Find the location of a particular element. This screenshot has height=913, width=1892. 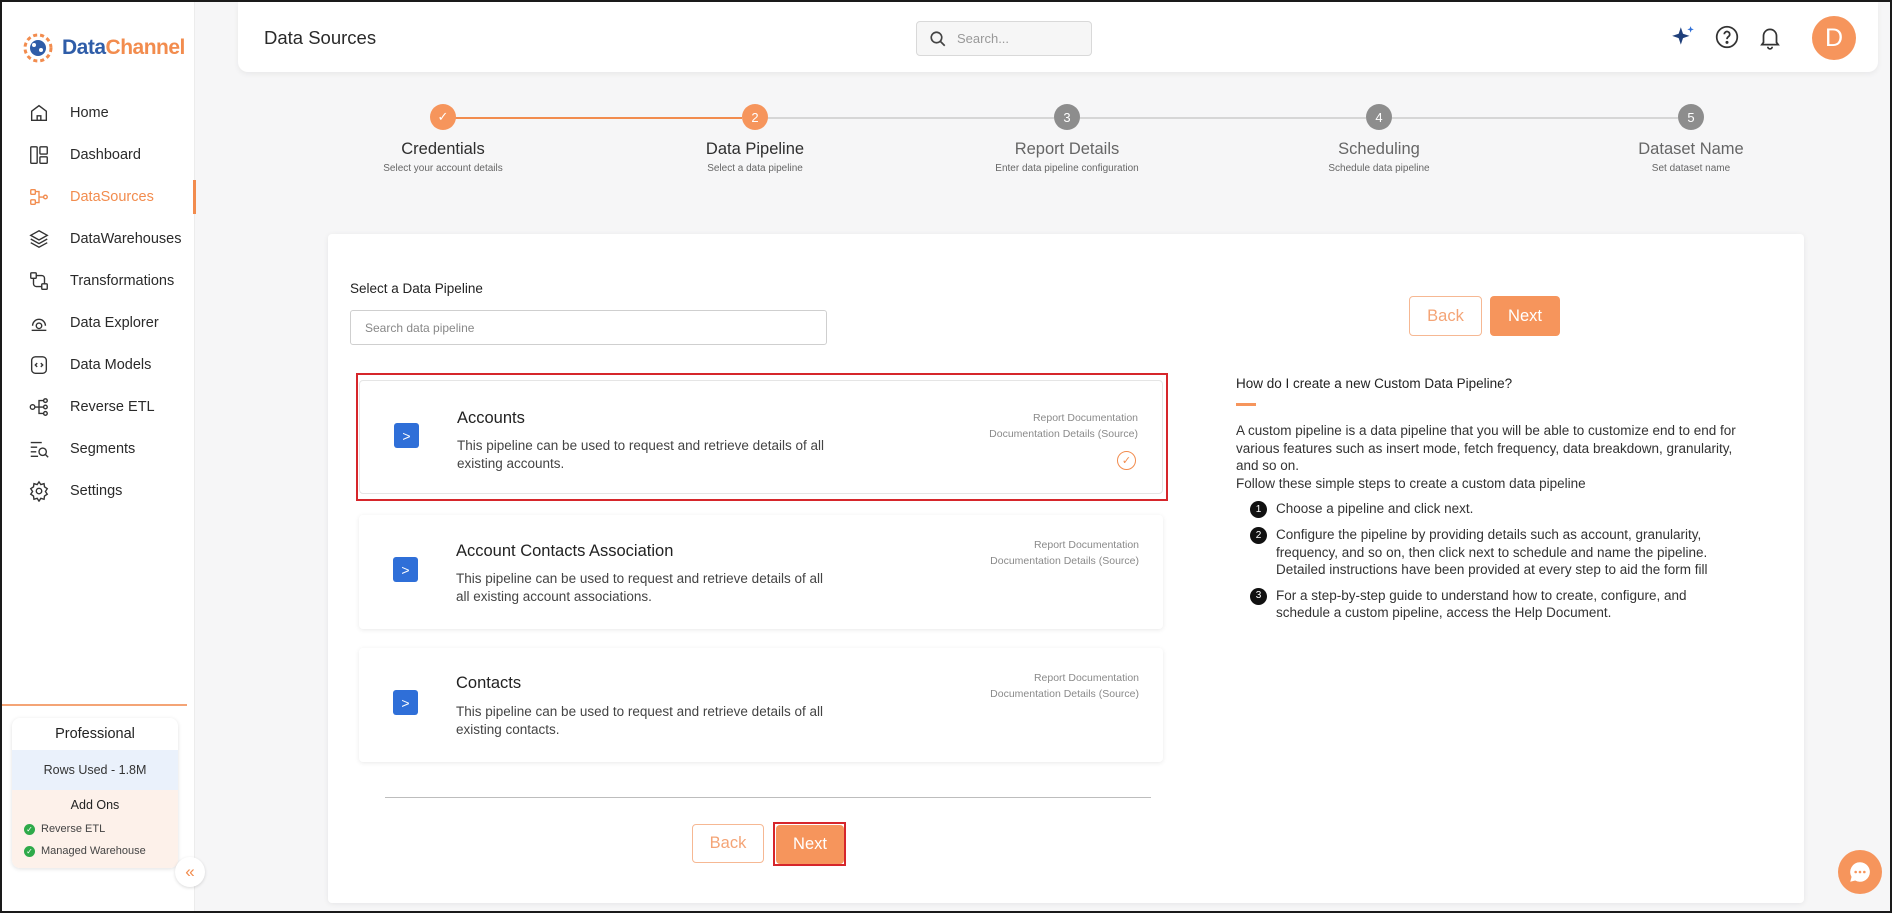

bell-icon is located at coordinates (1770, 37).